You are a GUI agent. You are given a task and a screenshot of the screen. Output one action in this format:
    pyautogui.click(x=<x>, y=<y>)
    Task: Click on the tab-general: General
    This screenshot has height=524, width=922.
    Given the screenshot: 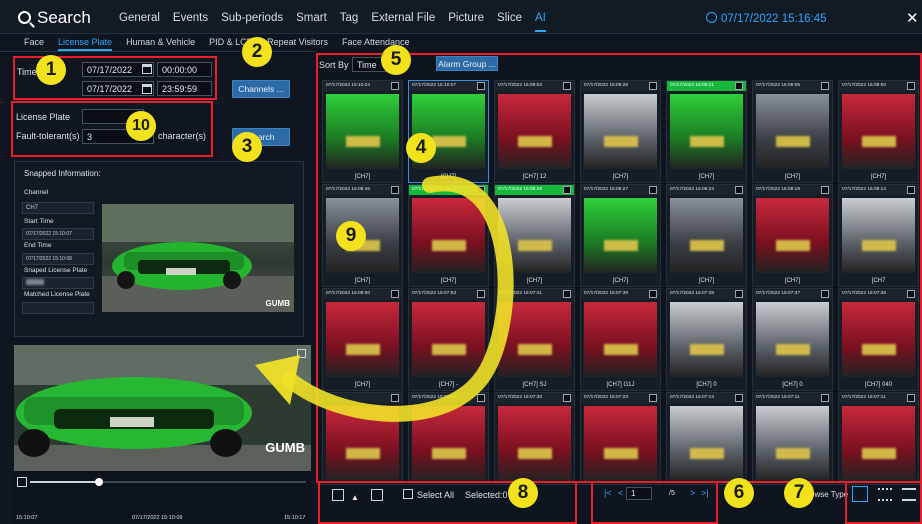 What is the action you would take?
    pyautogui.click(x=139, y=22)
    